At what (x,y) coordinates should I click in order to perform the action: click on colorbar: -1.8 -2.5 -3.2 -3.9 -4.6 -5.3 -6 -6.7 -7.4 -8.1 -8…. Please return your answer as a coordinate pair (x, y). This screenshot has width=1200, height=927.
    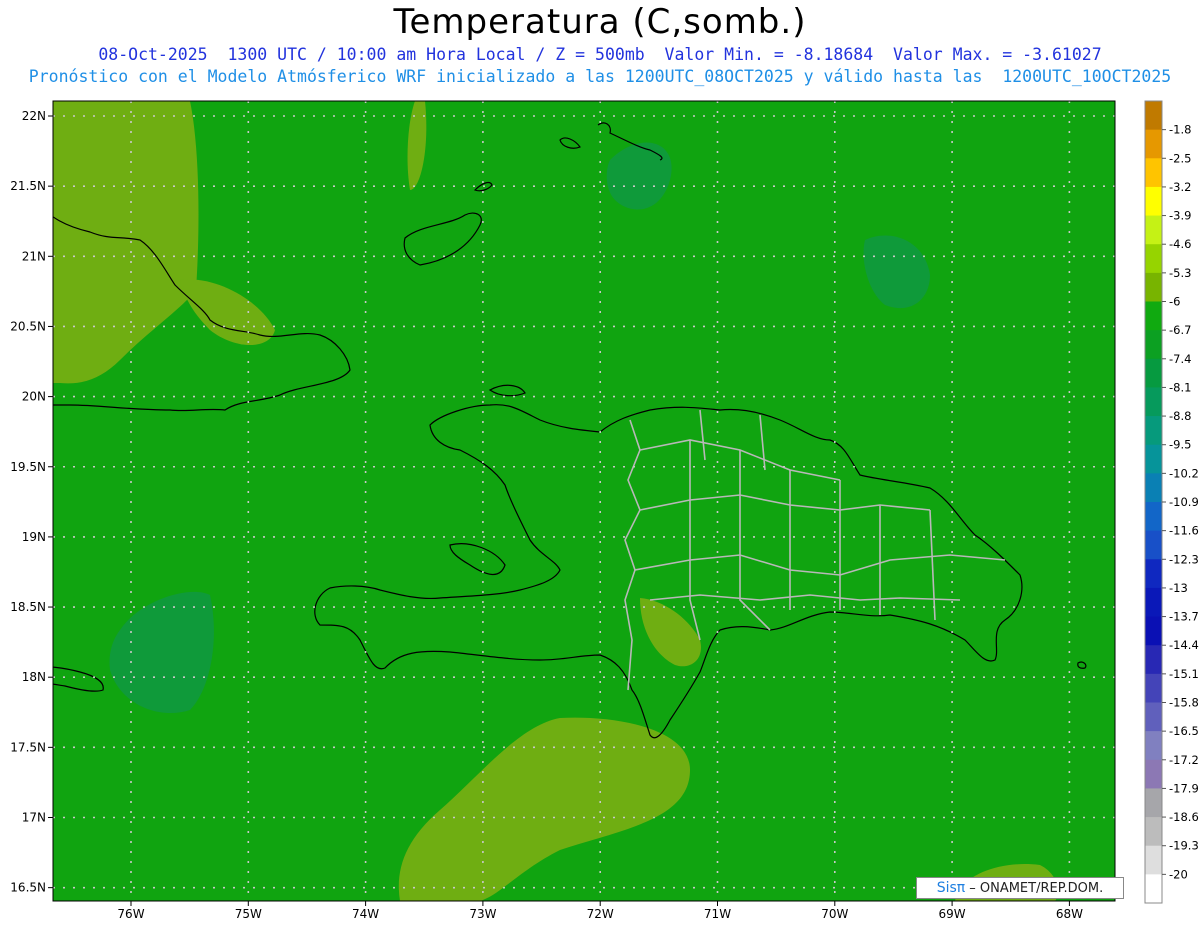
    Looking at the image, I should click on (1171, 502).